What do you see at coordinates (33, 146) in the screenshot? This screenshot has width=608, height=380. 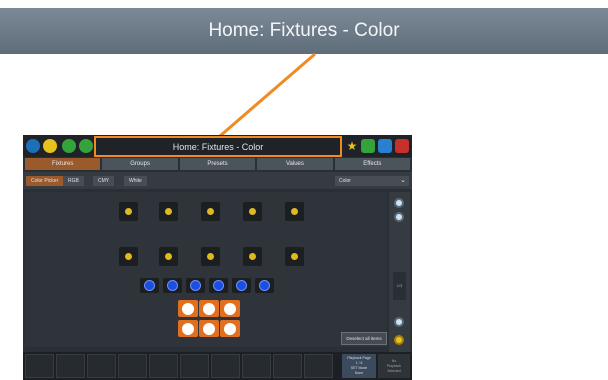 I see `eye-icon` at bounding box center [33, 146].